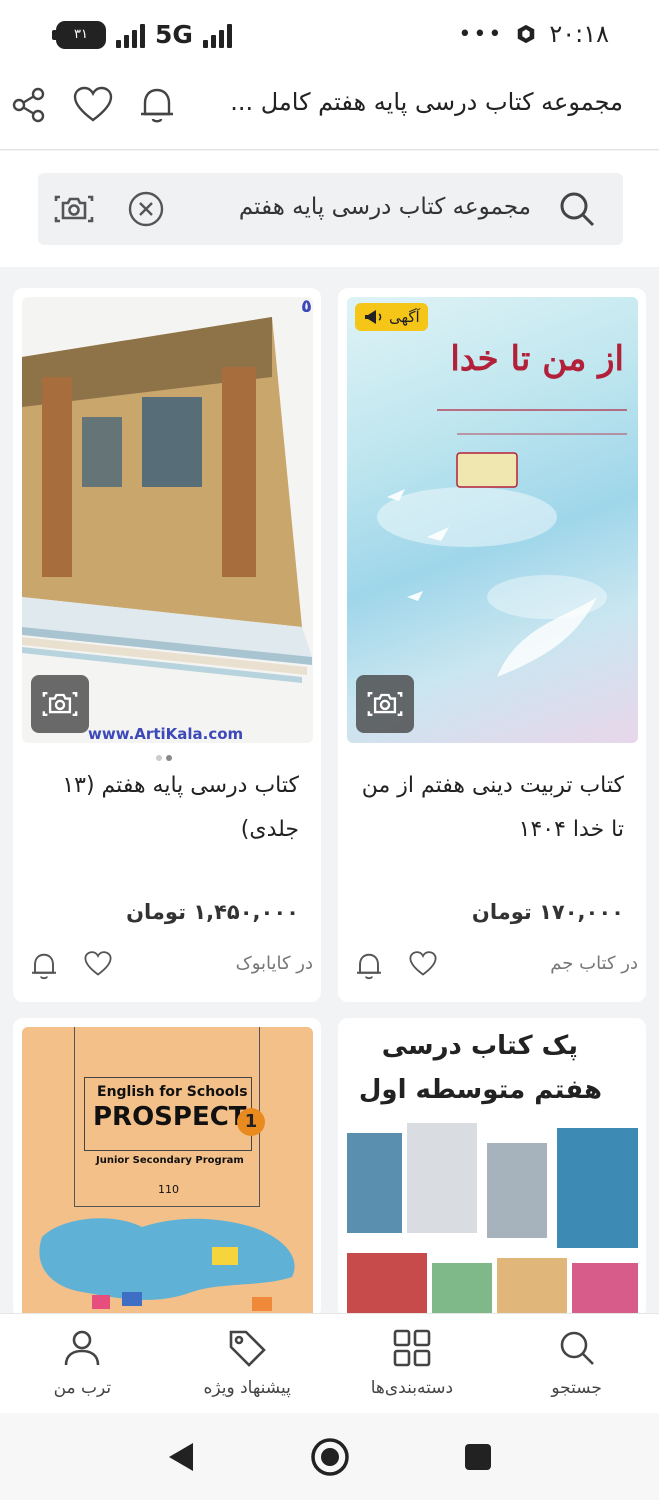  I want to click on back-icon, so click(182, 1457).